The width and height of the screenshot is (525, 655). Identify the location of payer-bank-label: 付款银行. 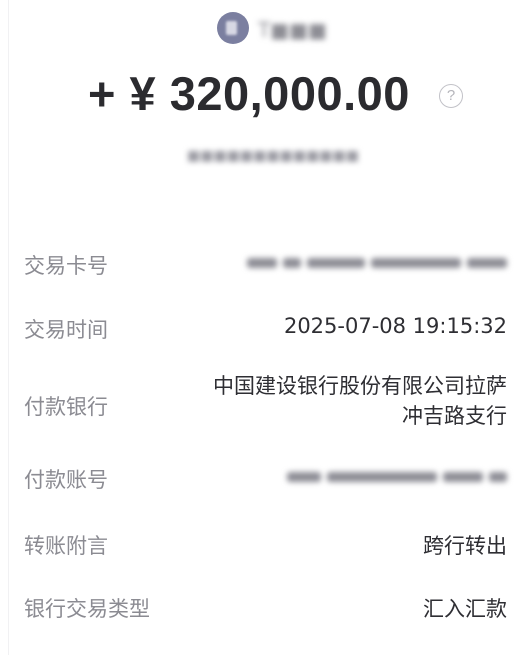
(66, 407).